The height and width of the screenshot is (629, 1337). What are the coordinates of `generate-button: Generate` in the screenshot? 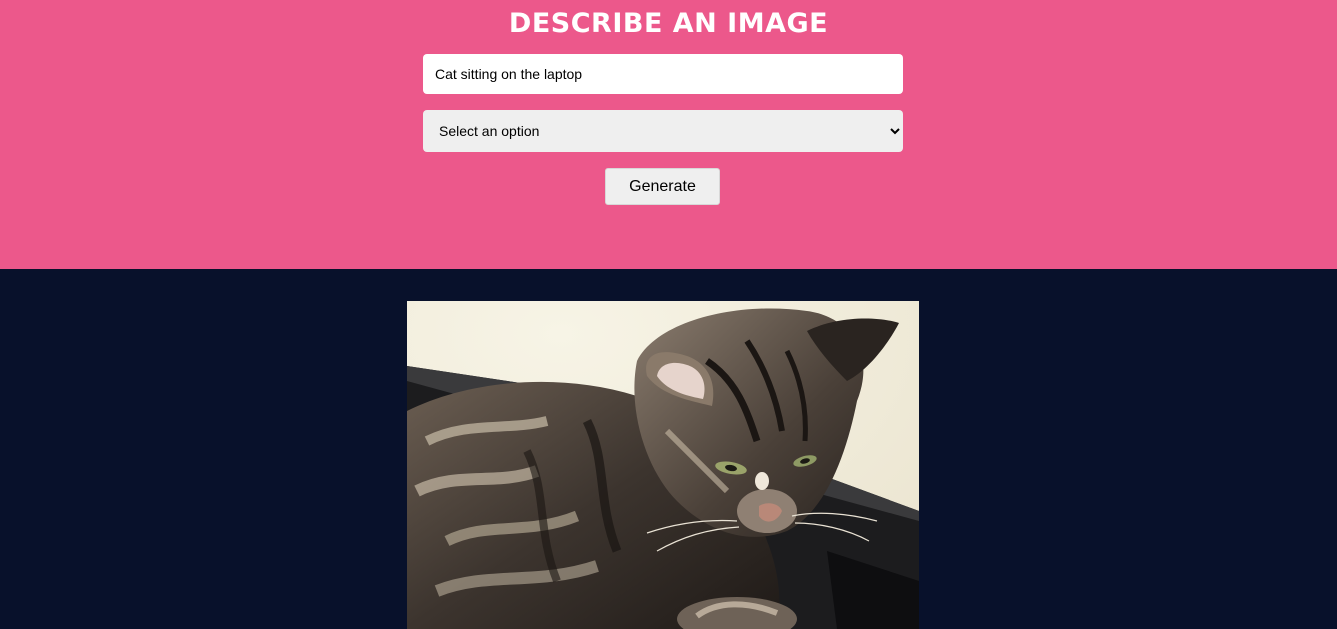 It's located at (662, 186).